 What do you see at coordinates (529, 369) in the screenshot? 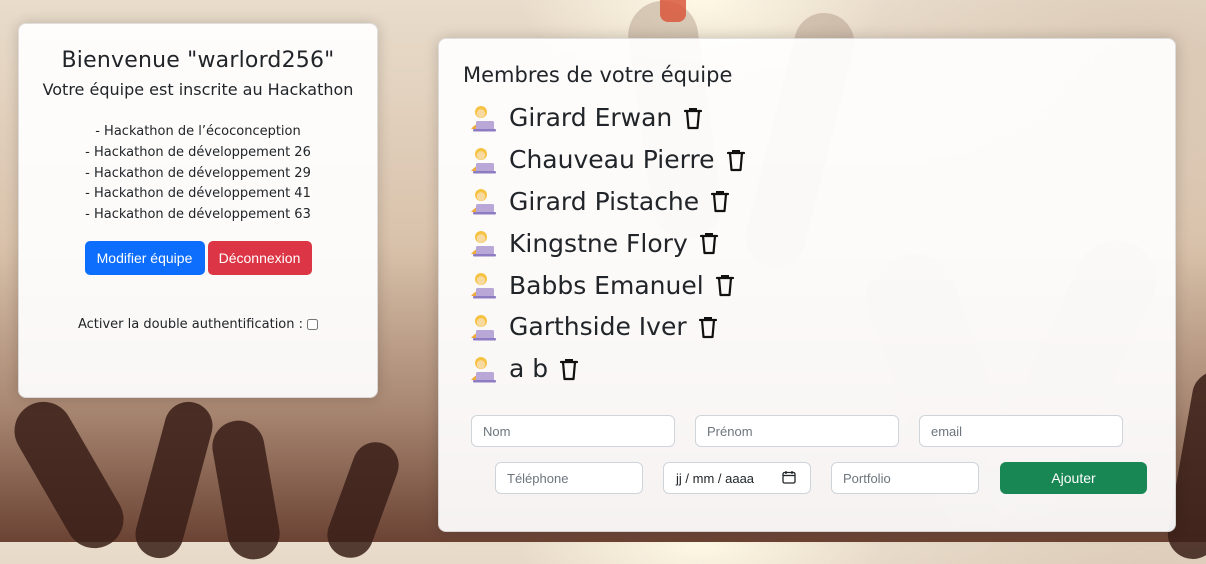
I see `member-name: a b` at bounding box center [529, 369].